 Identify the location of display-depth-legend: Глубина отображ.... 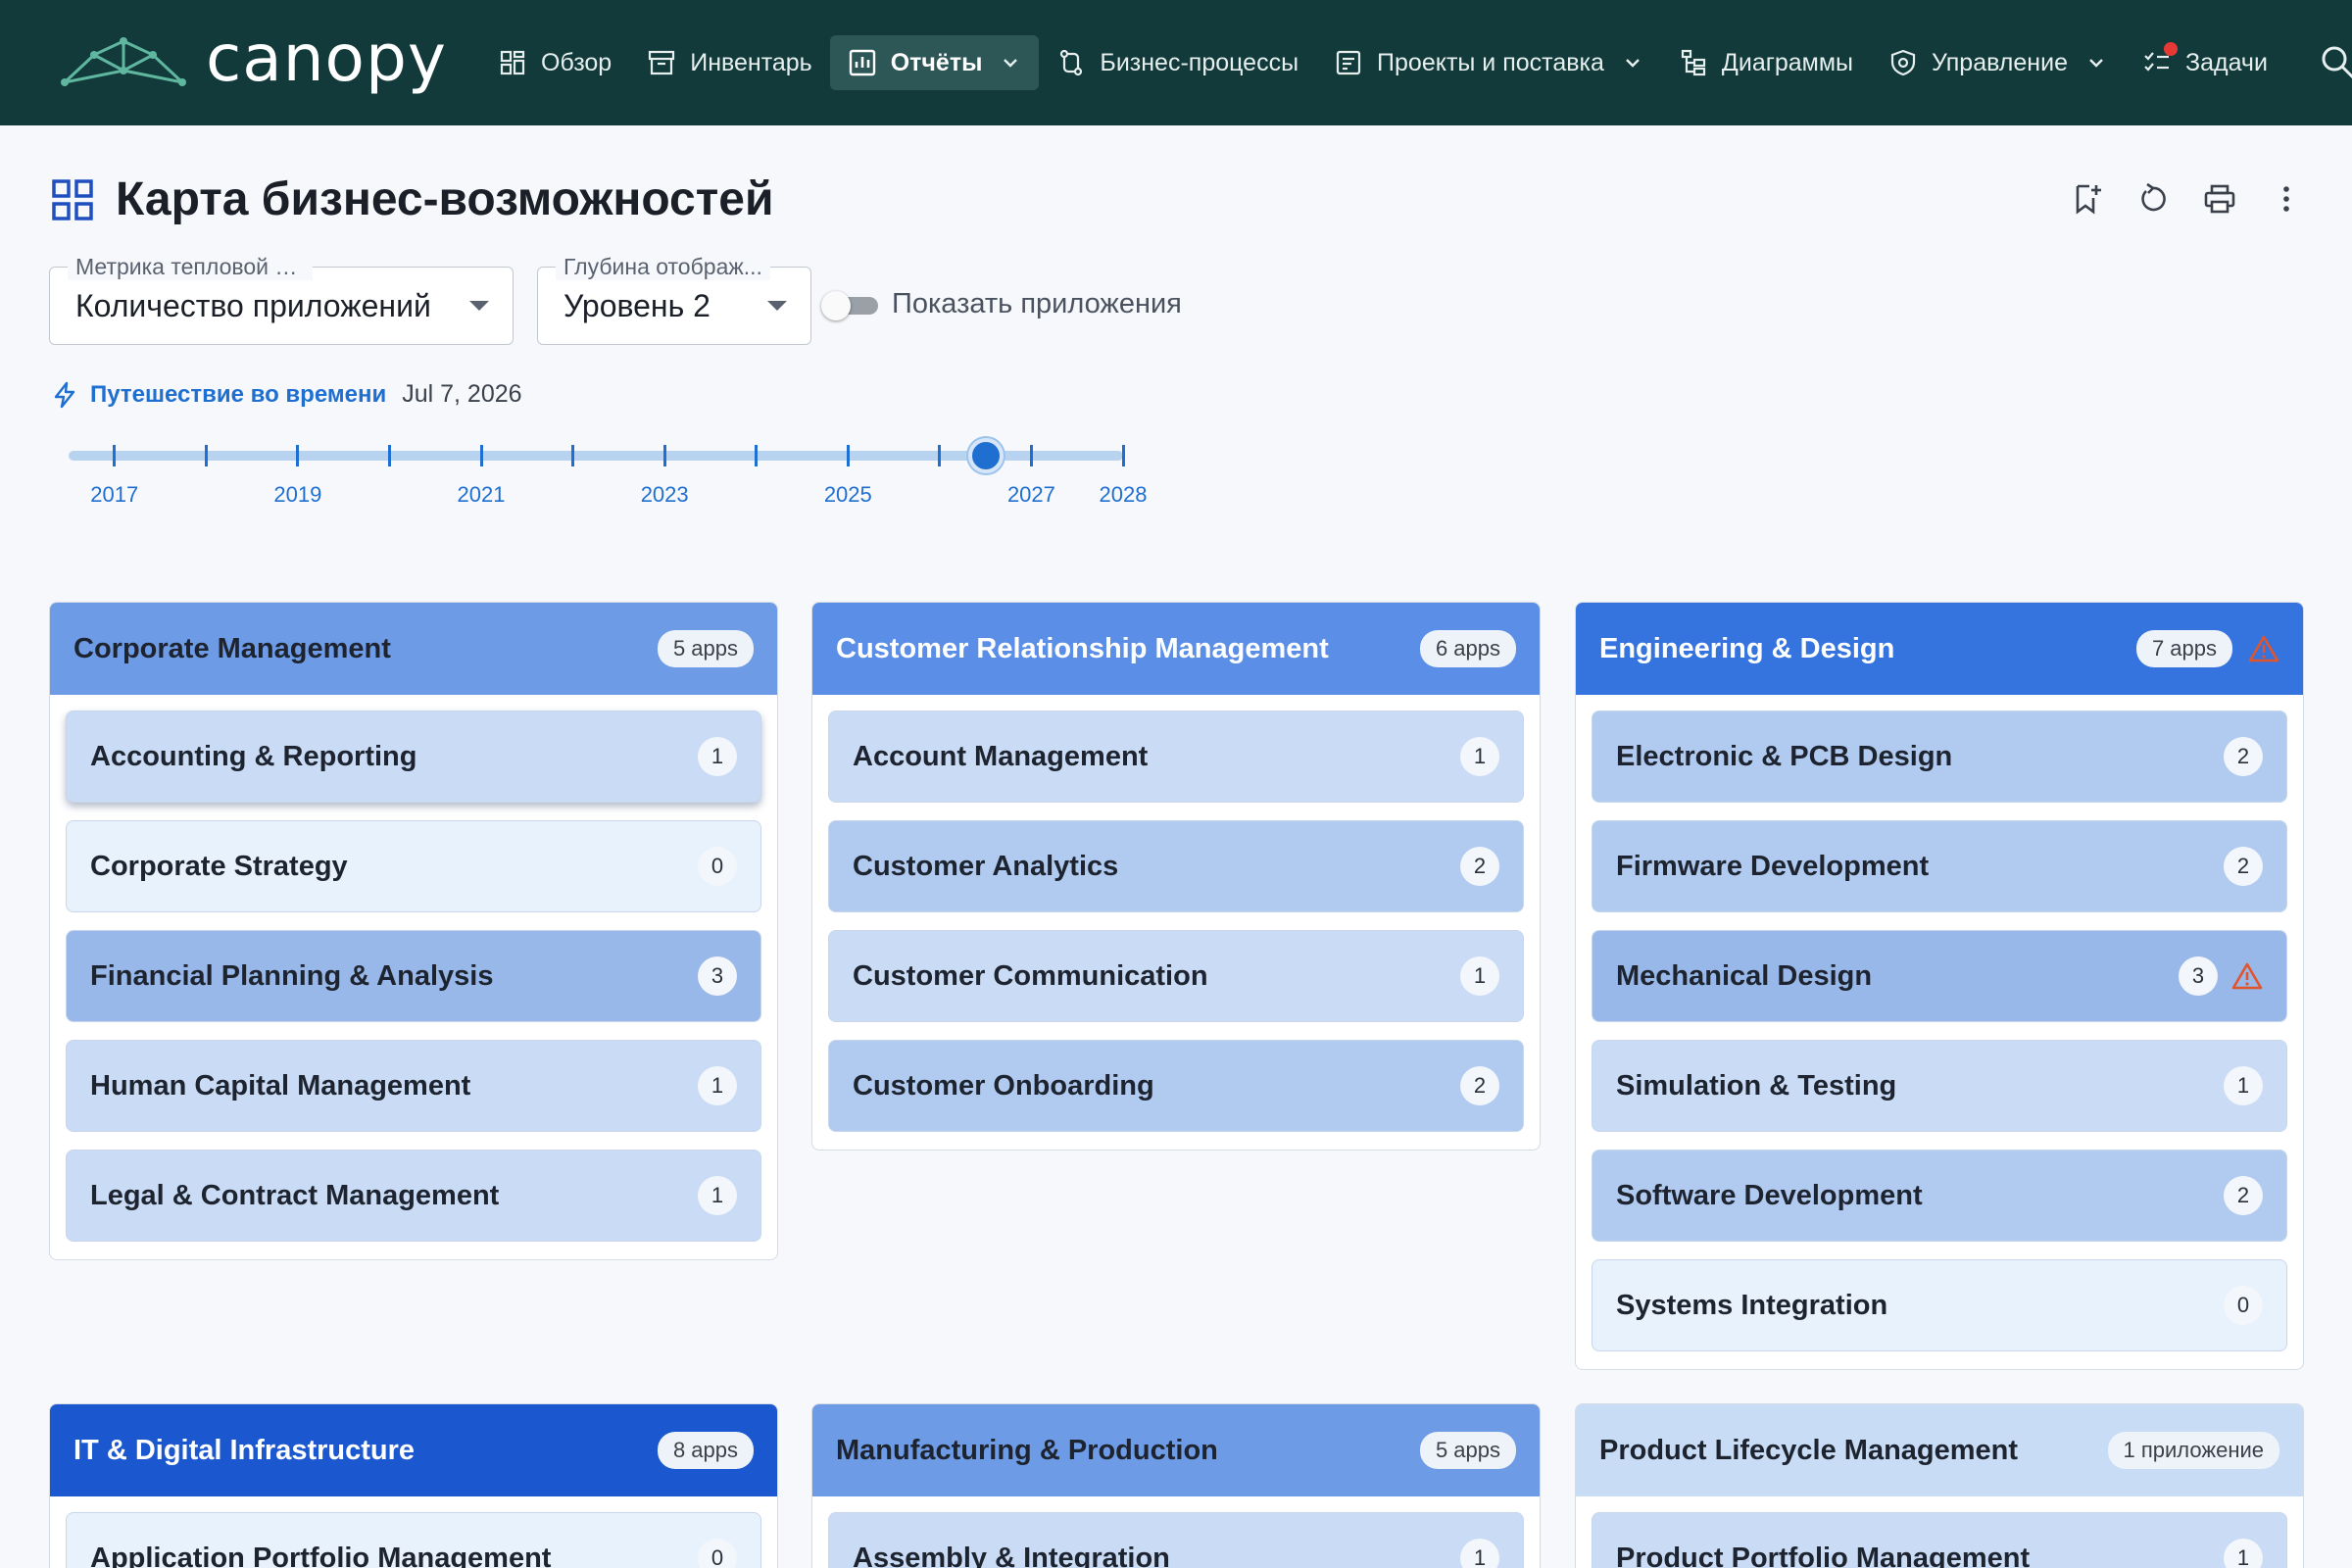
(663, 267).